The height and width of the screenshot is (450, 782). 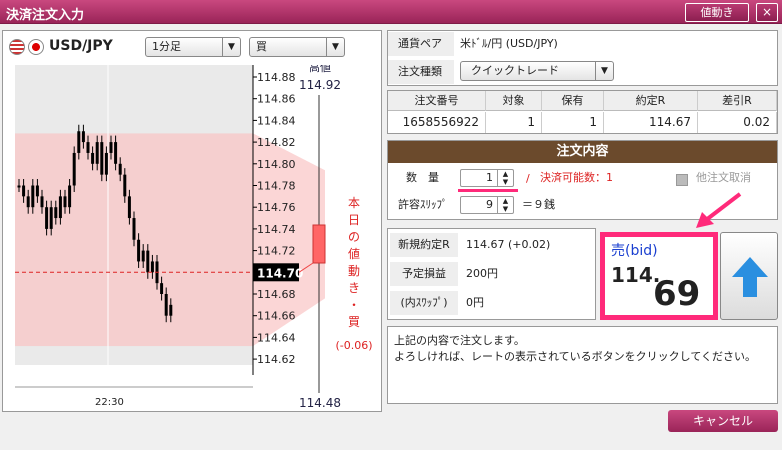 I want to click on quantity-stepper: 1 ▲ ▼, so click(x=487, y=178).